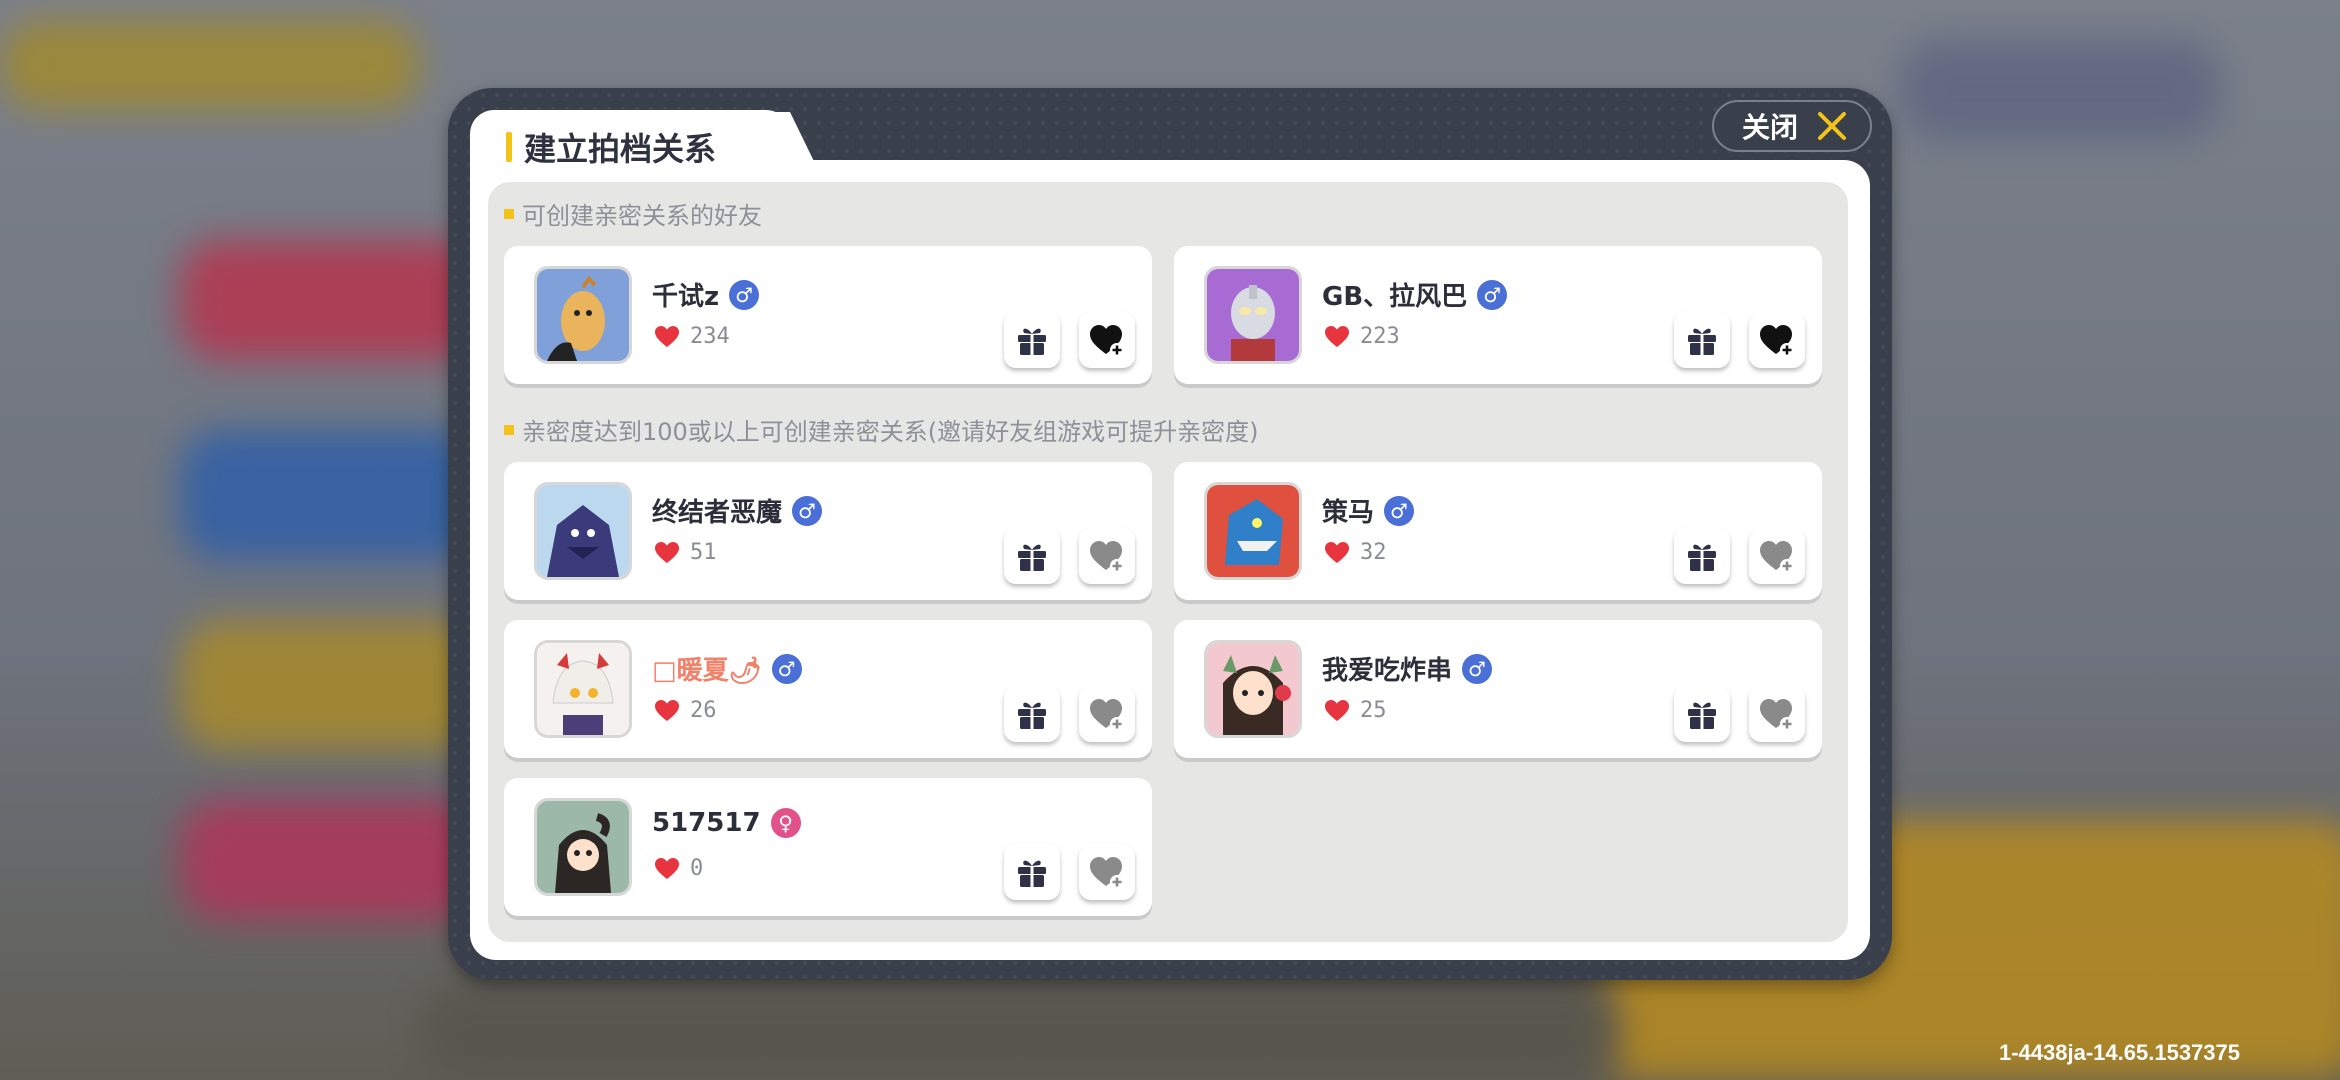 This screenshot has height=1080, width=2340. I want to click on friend-name: □暖夏🌶, so click(707, 671).